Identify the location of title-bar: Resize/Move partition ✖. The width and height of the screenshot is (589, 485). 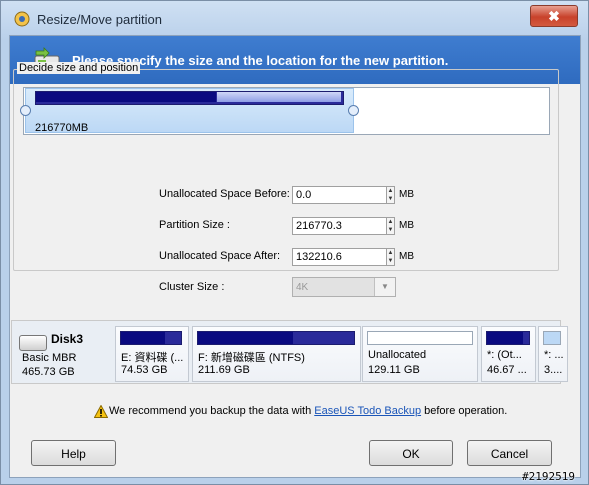
(294, 18).